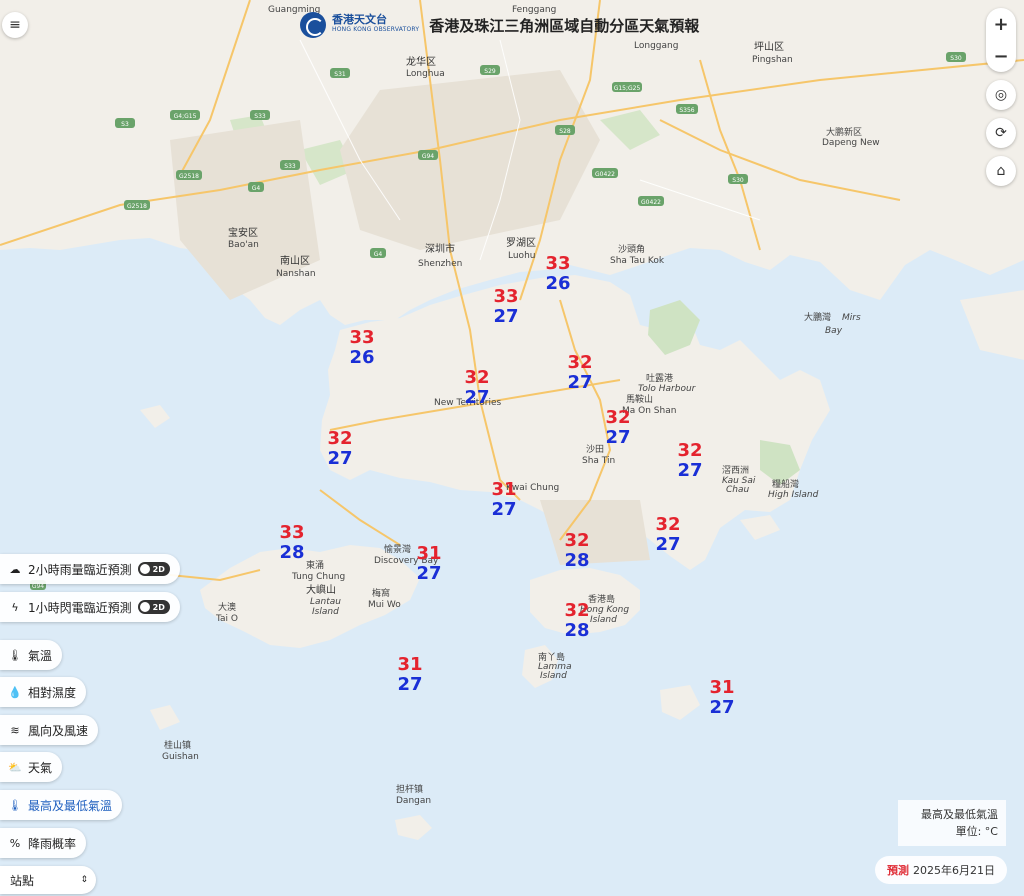 The height and width of the screenshot is (896, 1024). What do you see at coordinates (659, 378) in the screenshot?
I see `place-label-tolo-cn: 吐露港` at bounding box center [659, 378].